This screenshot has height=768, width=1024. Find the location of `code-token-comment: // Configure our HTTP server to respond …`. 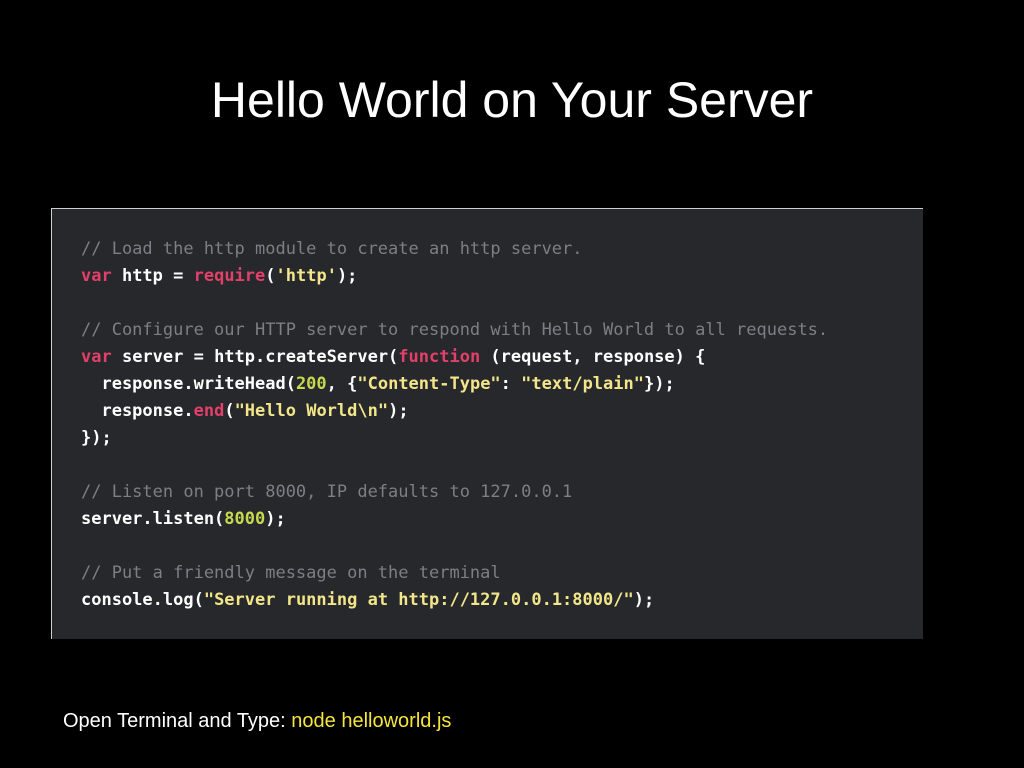

code-token-comment: // Configure our HTTP server to respond … is located at coordinates (455, 330).